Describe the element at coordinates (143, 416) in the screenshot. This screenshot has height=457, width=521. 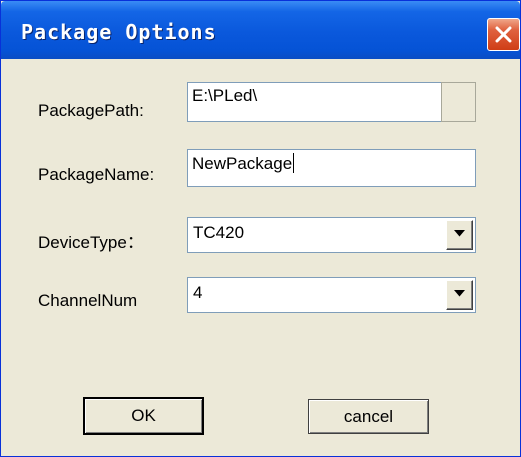
I see `ok-button: OK` at that location.